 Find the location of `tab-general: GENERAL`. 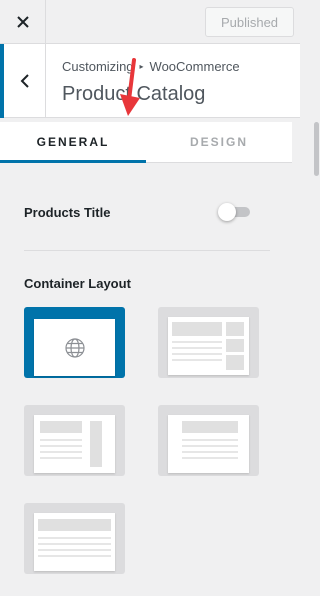

tab-general: GENERAL is located at coordinates (73, 142).